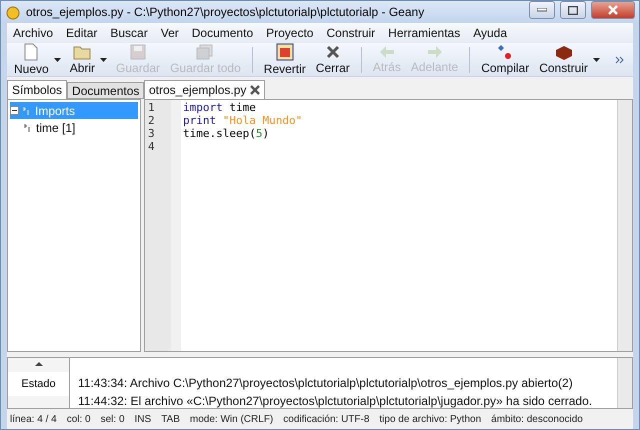 The height and width of the screenshot is (430, 640). What do you see at coordinates (169, 33) in the screenshot?
I see `menu-item: Ver` at bounding box center [169, 33].